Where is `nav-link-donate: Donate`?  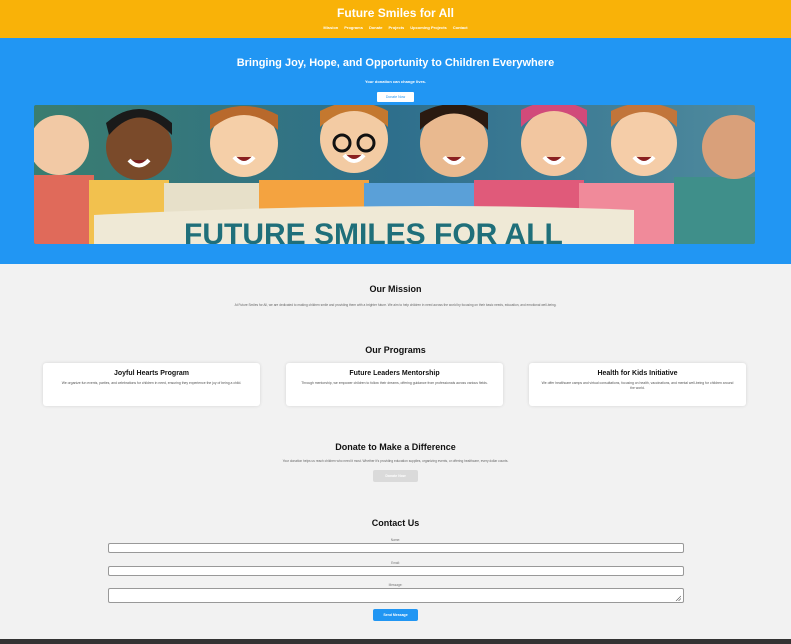 nav-link-donate: Donate is located at coordinates (376, 28).